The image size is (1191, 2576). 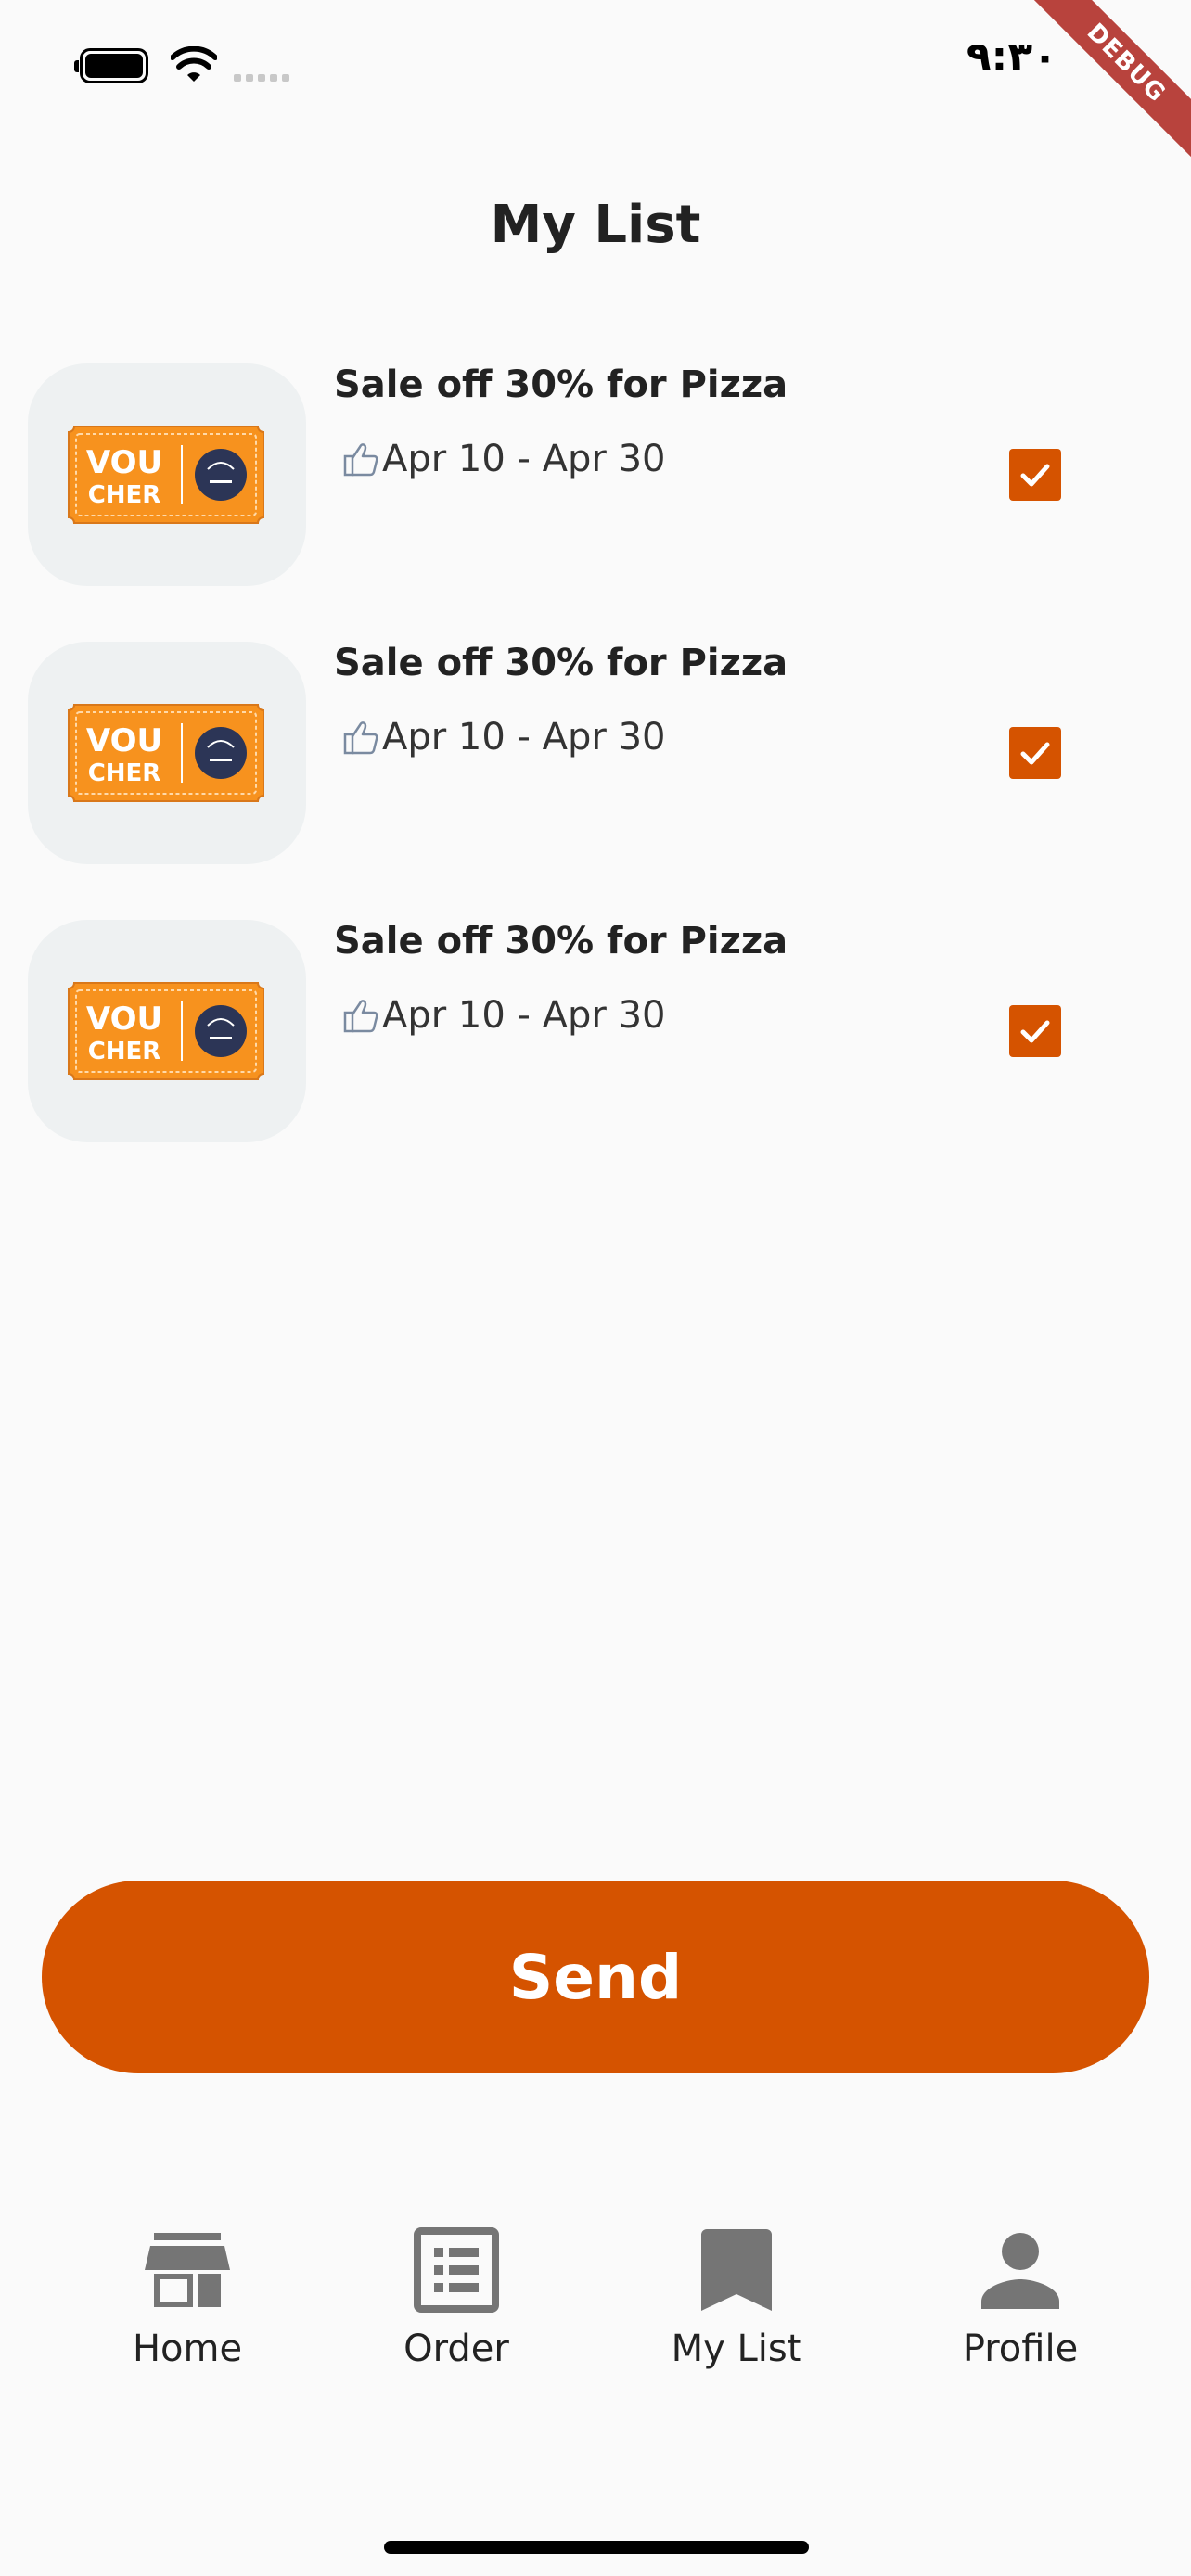 I want to click on home-indicator, so click(x=597, y=2547).